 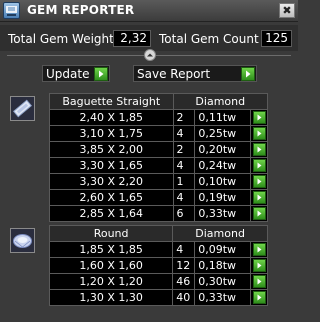 I want to click on gem-carat-weight-cell: 0,18tw, so click(x=223, y=265).